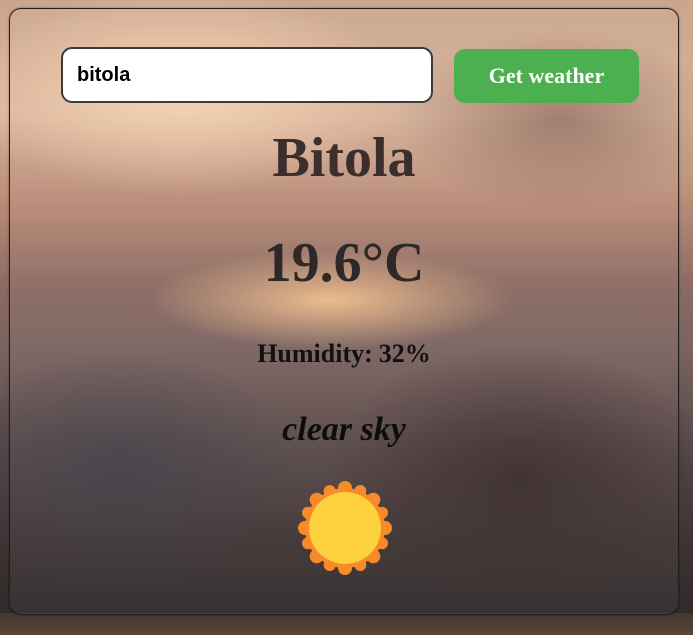  Describe the element at coordinates (346, 624) in the screenshot. I see `background-scenery` at that location.